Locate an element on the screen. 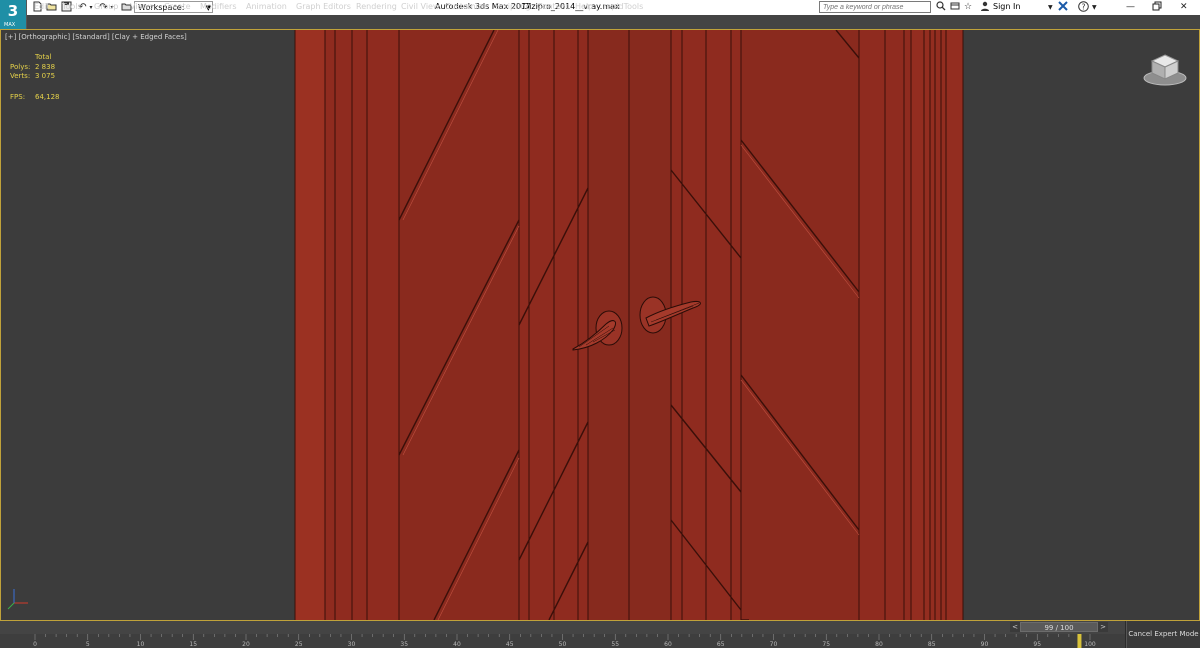 Image resolution: width=1200 pixels, height=648 pixels. track-bar-tick-label: 85 is located at coordinates (931, 644).